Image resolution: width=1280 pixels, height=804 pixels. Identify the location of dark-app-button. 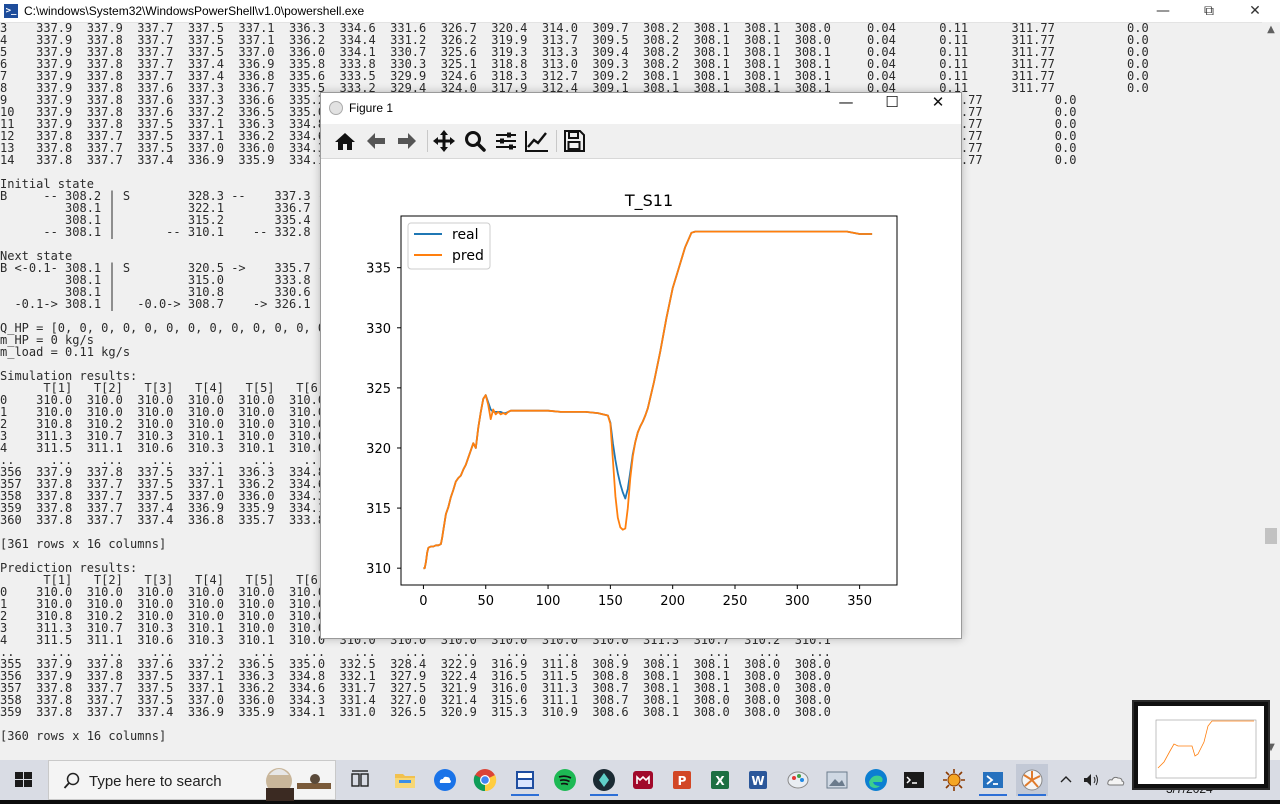
(604, 780).